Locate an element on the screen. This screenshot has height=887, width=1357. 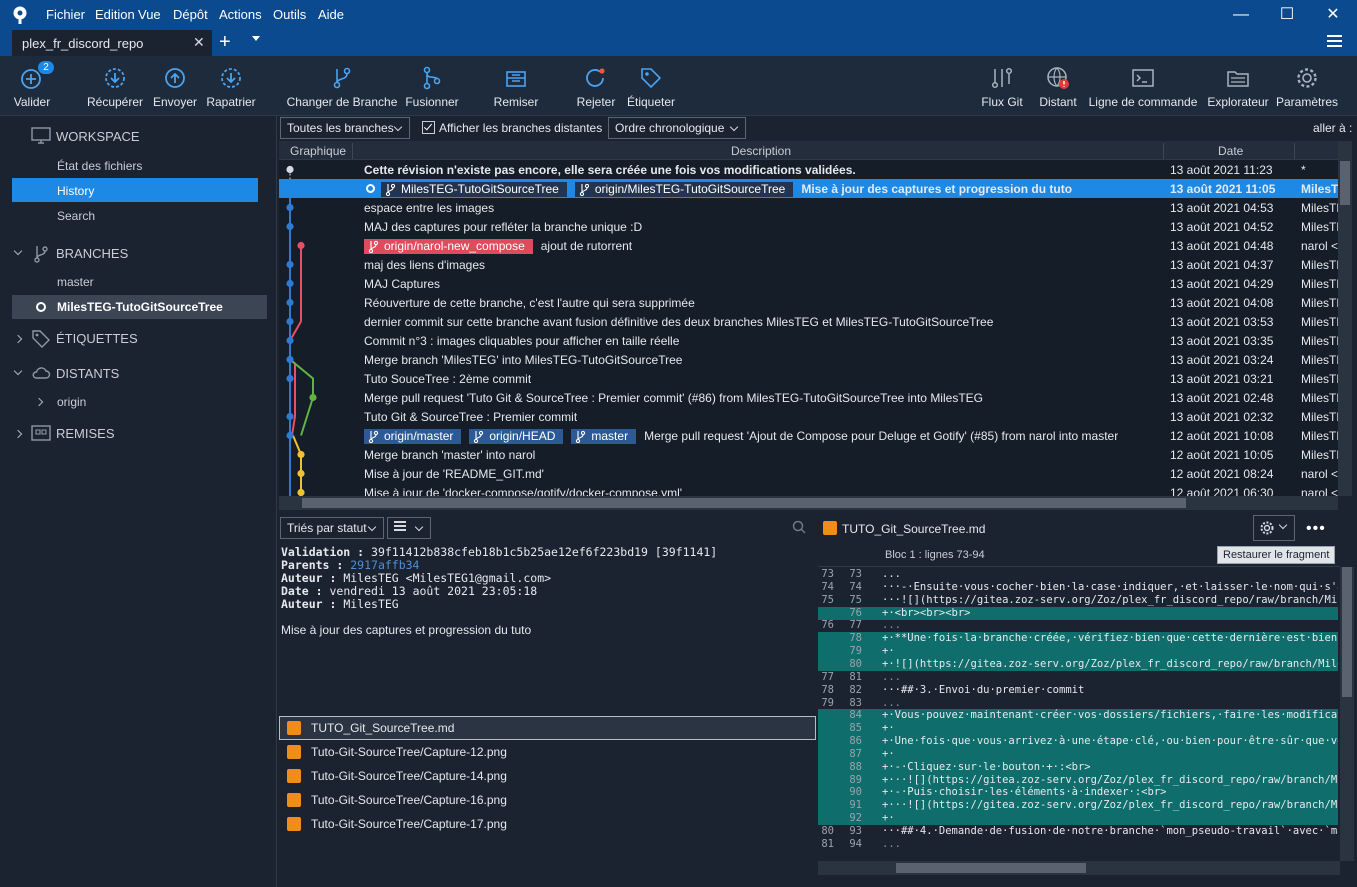
branches-filter-dropdown: Toutes les branches is located at coordinates (345, 128).